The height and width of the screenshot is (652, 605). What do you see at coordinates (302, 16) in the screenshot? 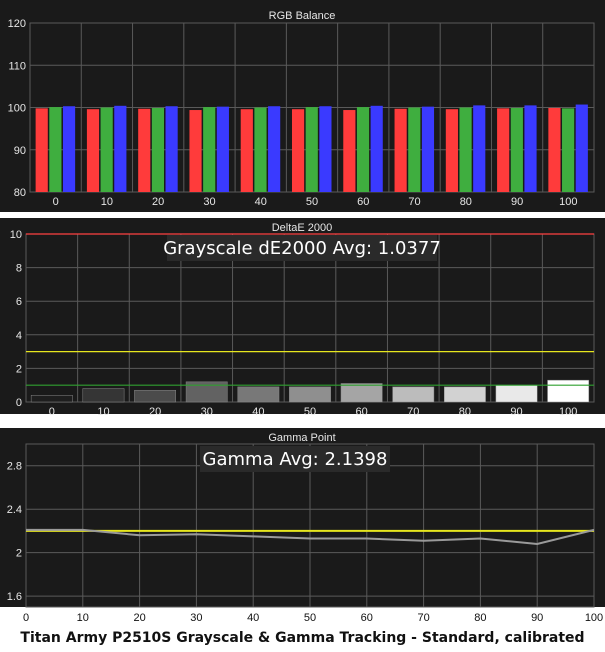
I see `chart-title: RGB Balance` at bounding box center [302, 16].